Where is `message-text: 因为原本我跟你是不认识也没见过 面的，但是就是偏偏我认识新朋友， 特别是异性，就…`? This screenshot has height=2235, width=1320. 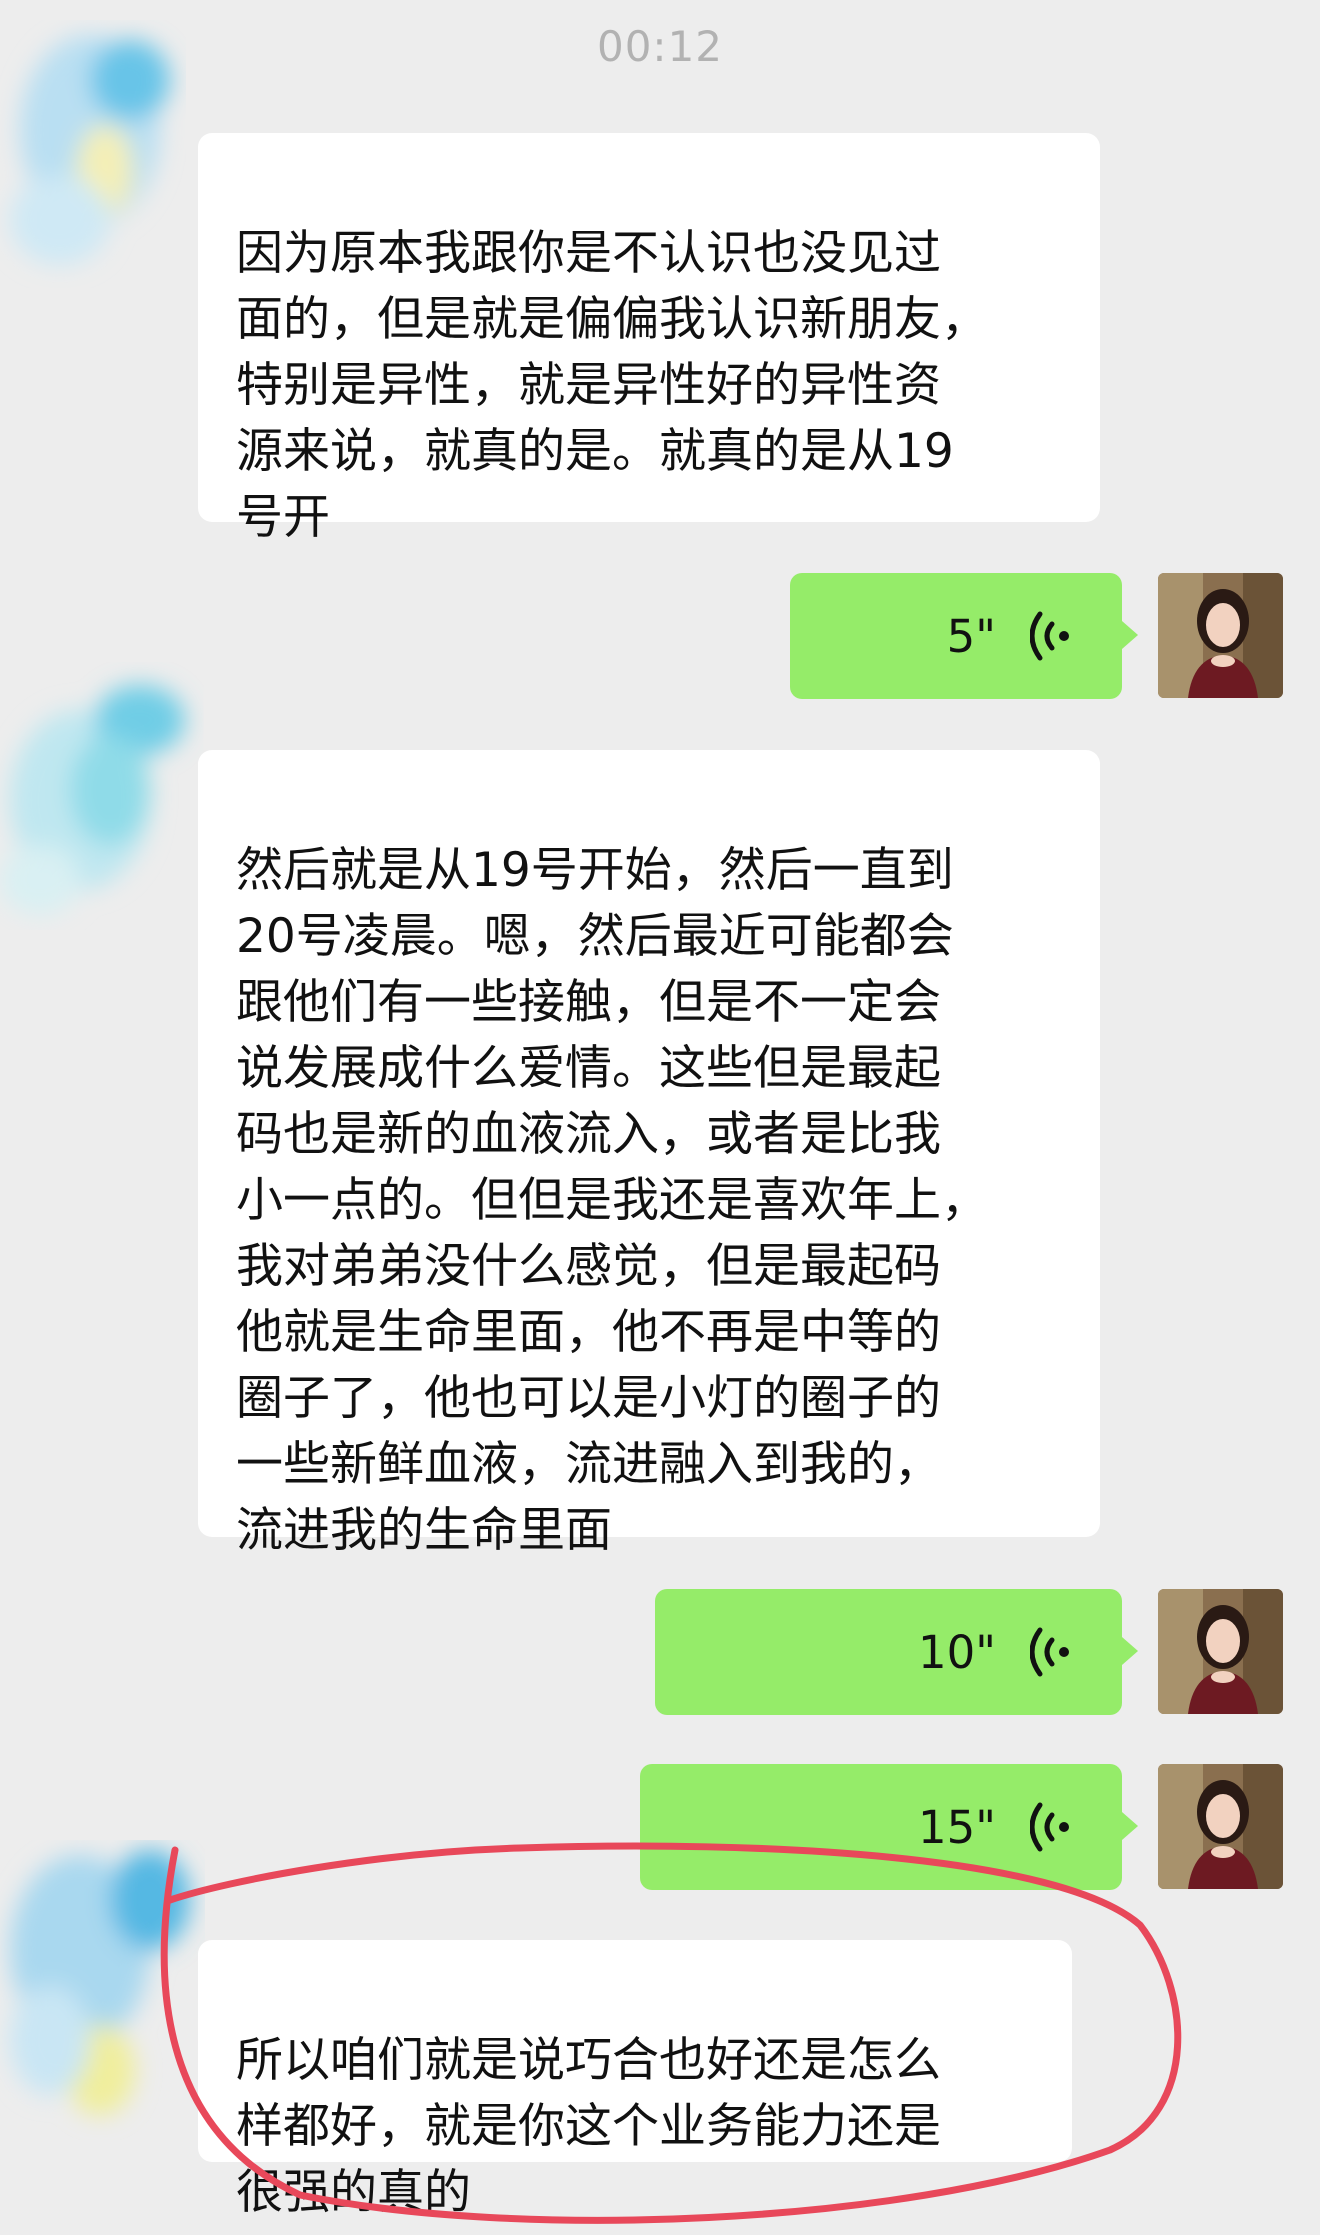 message-text: 因为原本我跟你是不认识也没见过 面的，但是就是偏偏我认识新朋友， 特别是异性，就… is located at coordinates (612, 385).